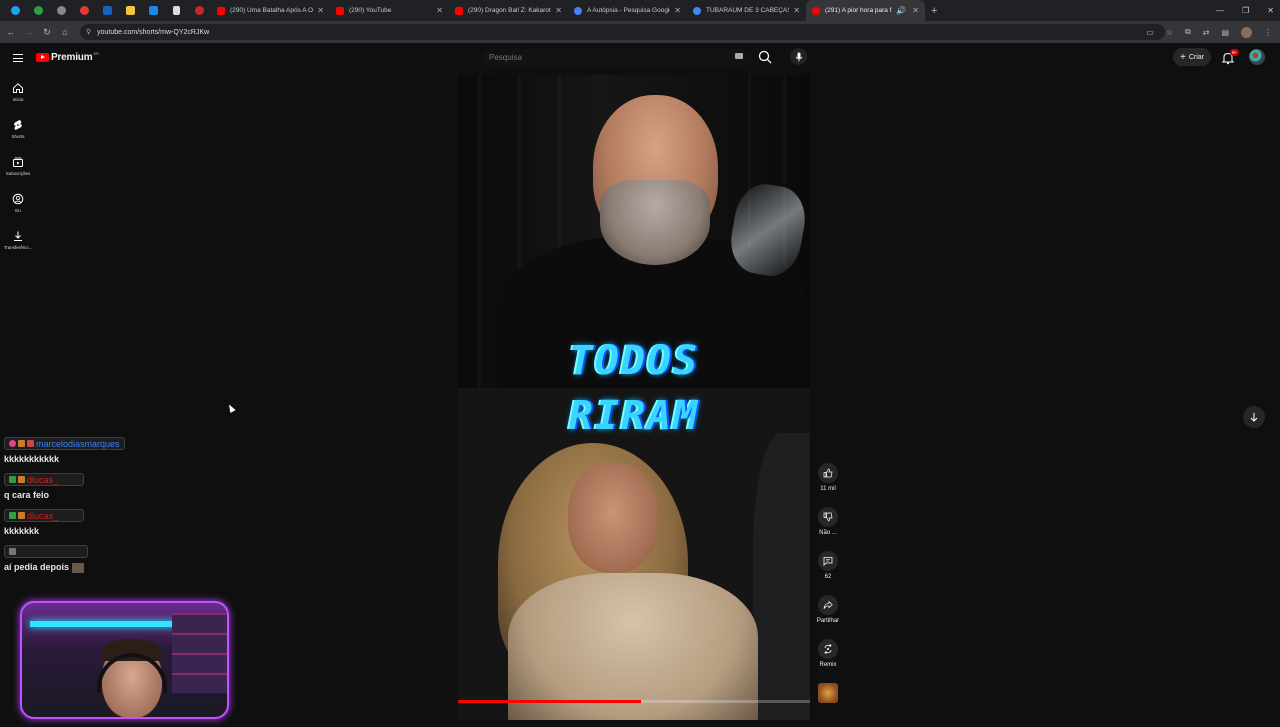 The height and width of the screenshot is (727, 1280). Describe the element at coordinates (1188, 32) in the screenshot. I see `extensions-icon: ⧉` at that location.